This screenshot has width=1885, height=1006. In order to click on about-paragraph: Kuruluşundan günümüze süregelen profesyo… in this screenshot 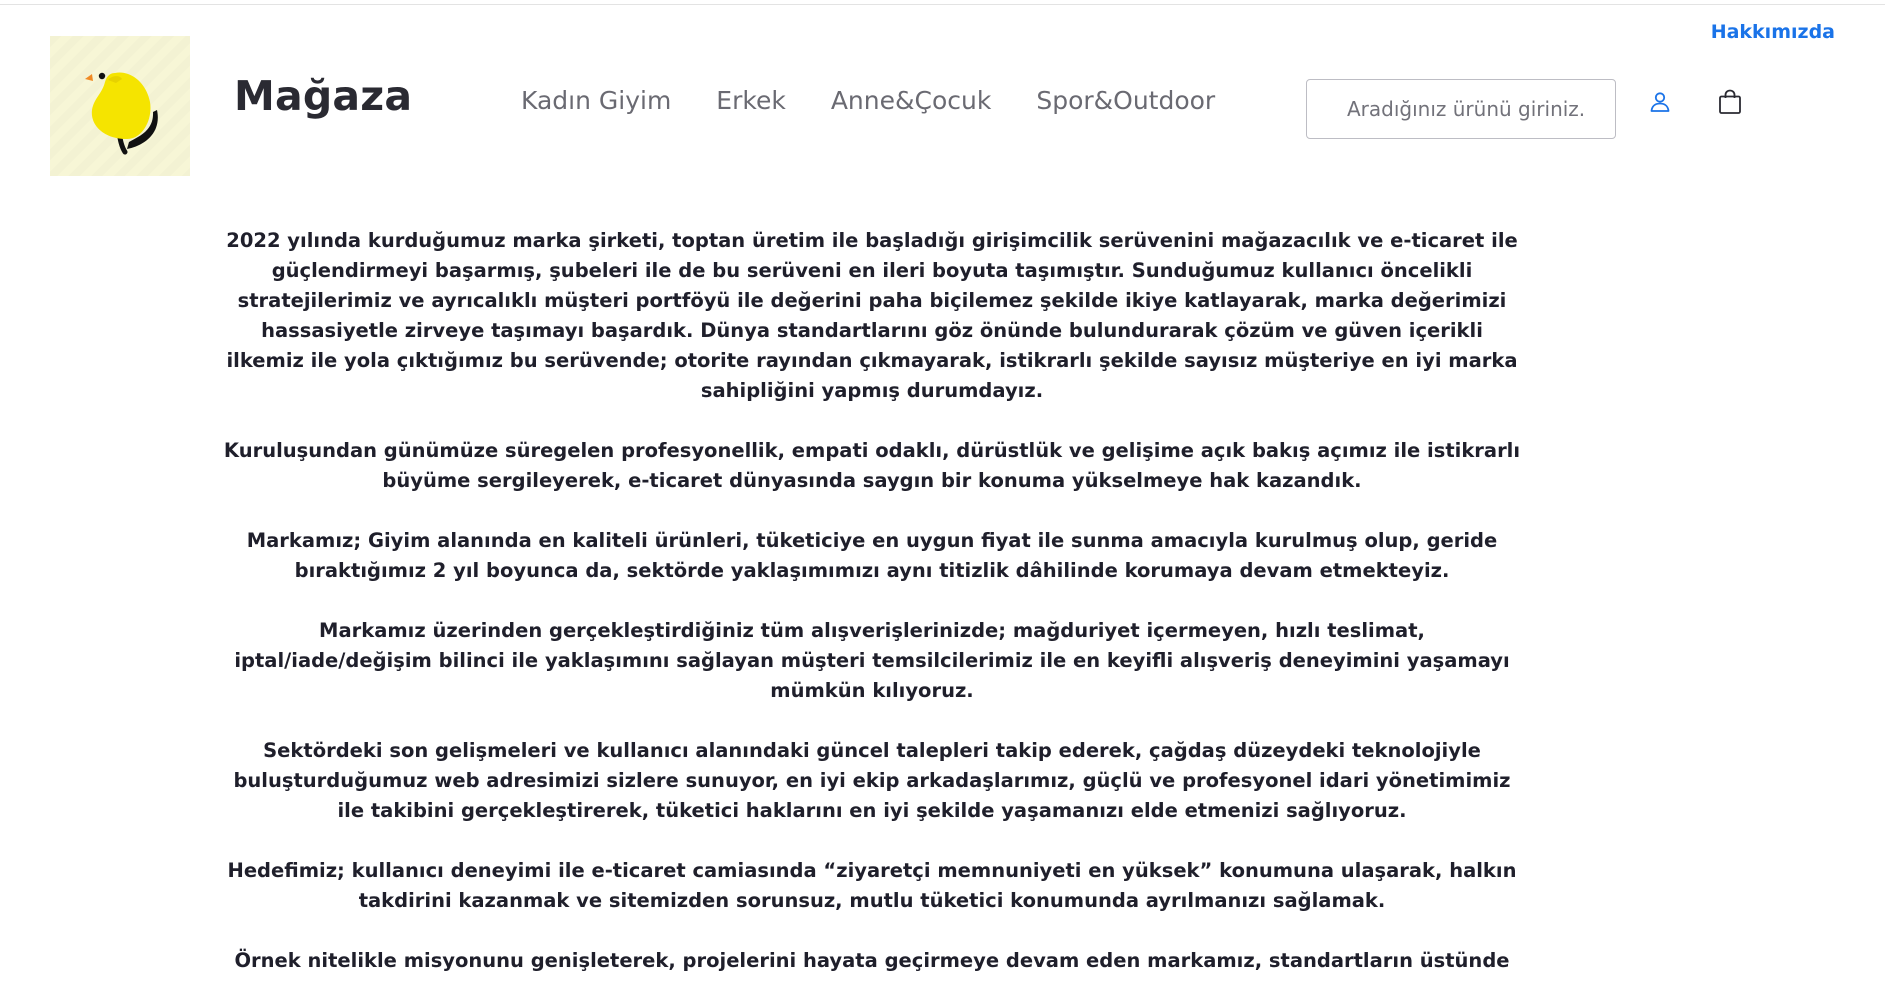, I will do `click(872, 465)`.